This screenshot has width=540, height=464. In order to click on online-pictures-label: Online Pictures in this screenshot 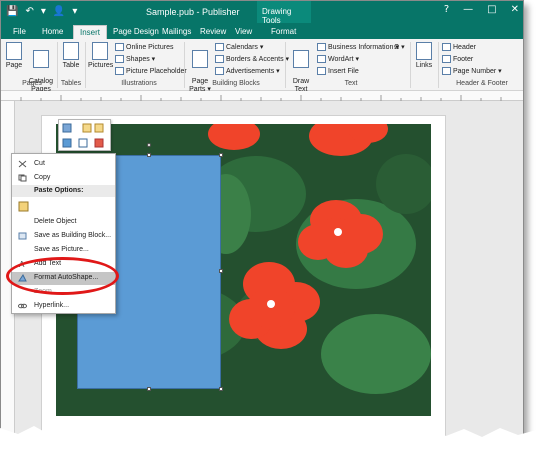, I will do `click(150, 47)`.